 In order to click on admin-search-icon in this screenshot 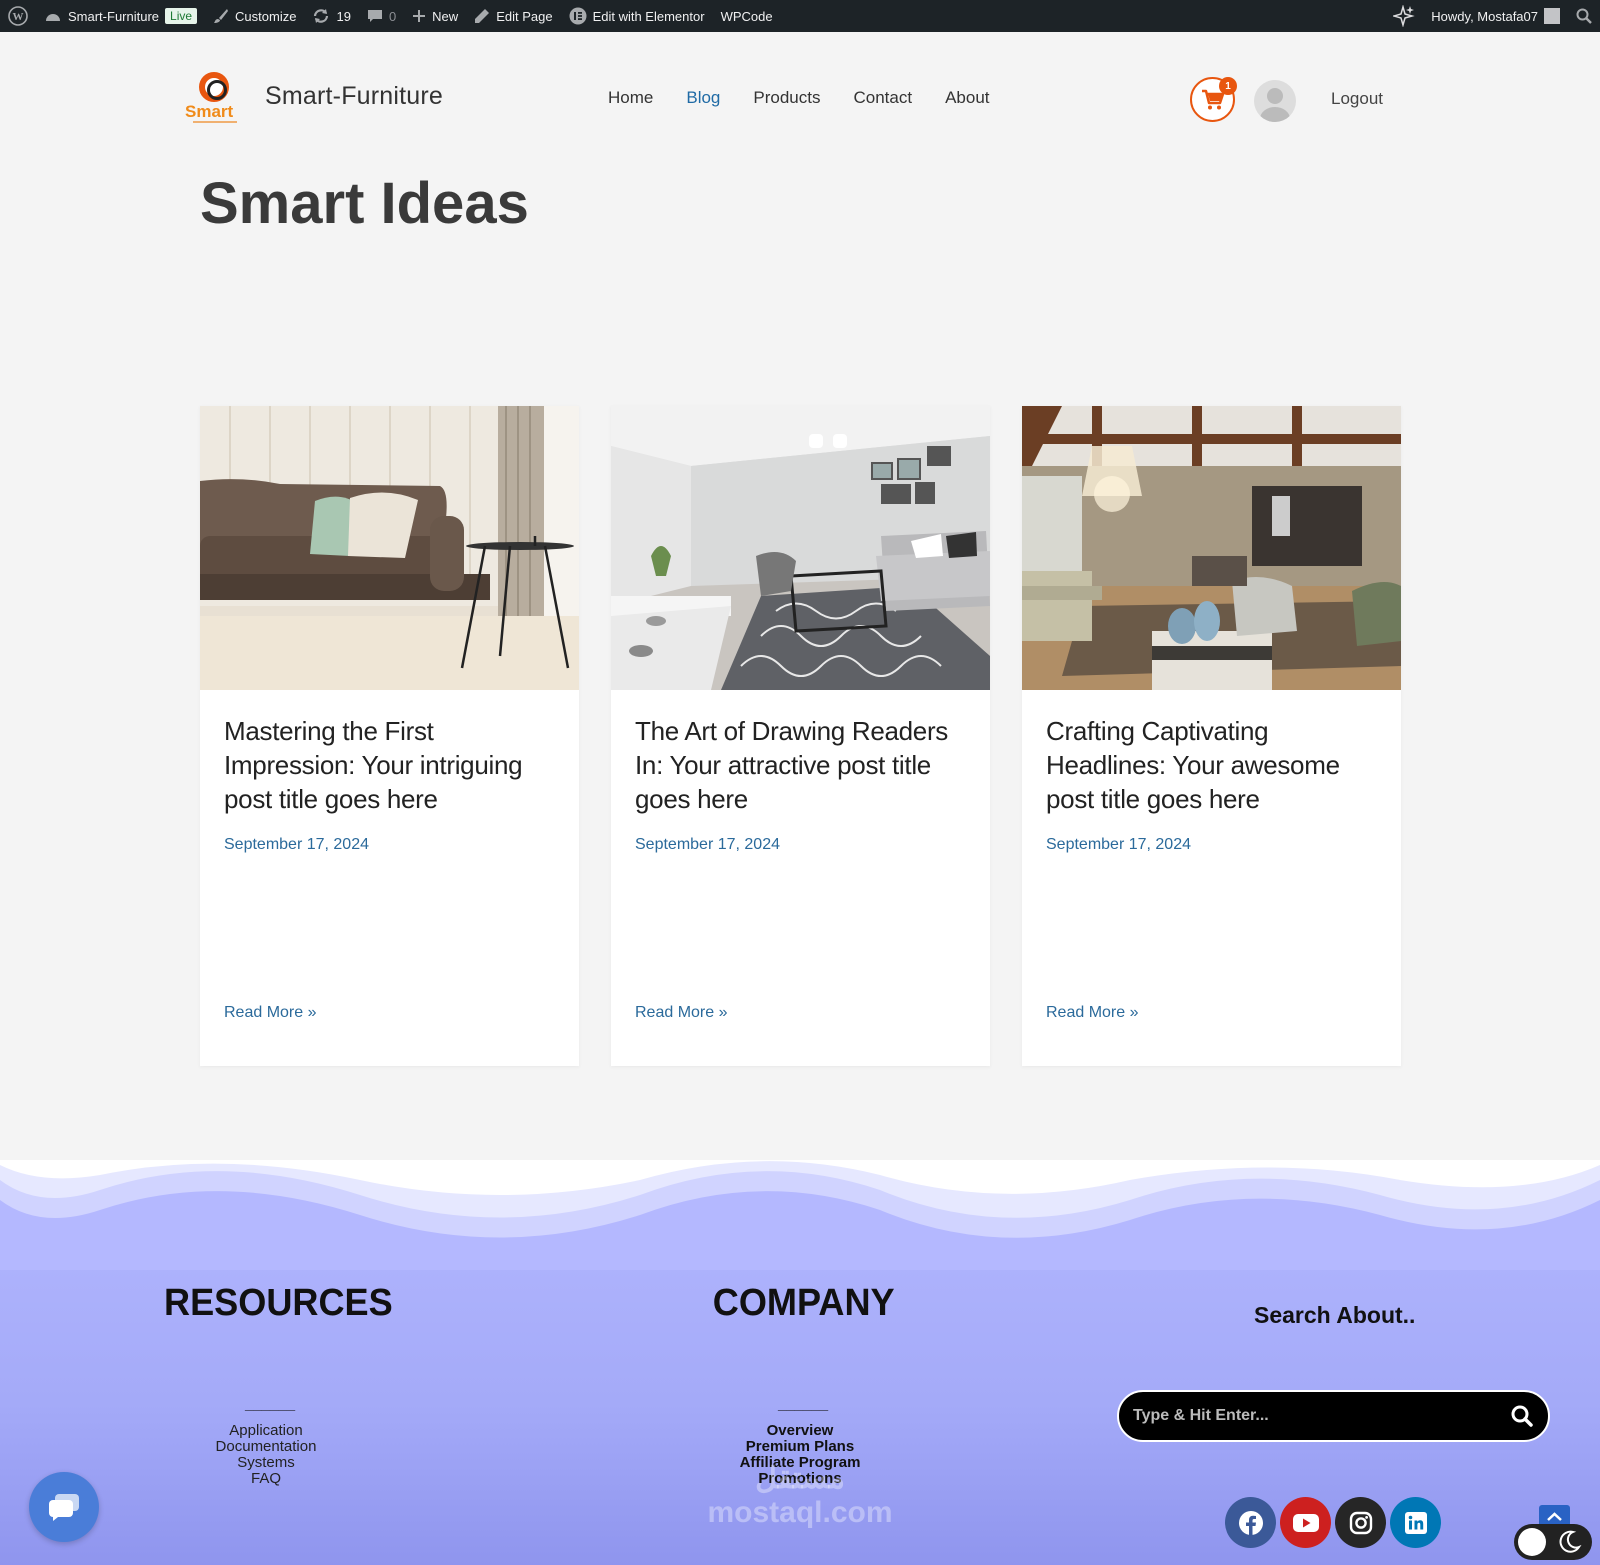, I will do `click(1584, 16)`.